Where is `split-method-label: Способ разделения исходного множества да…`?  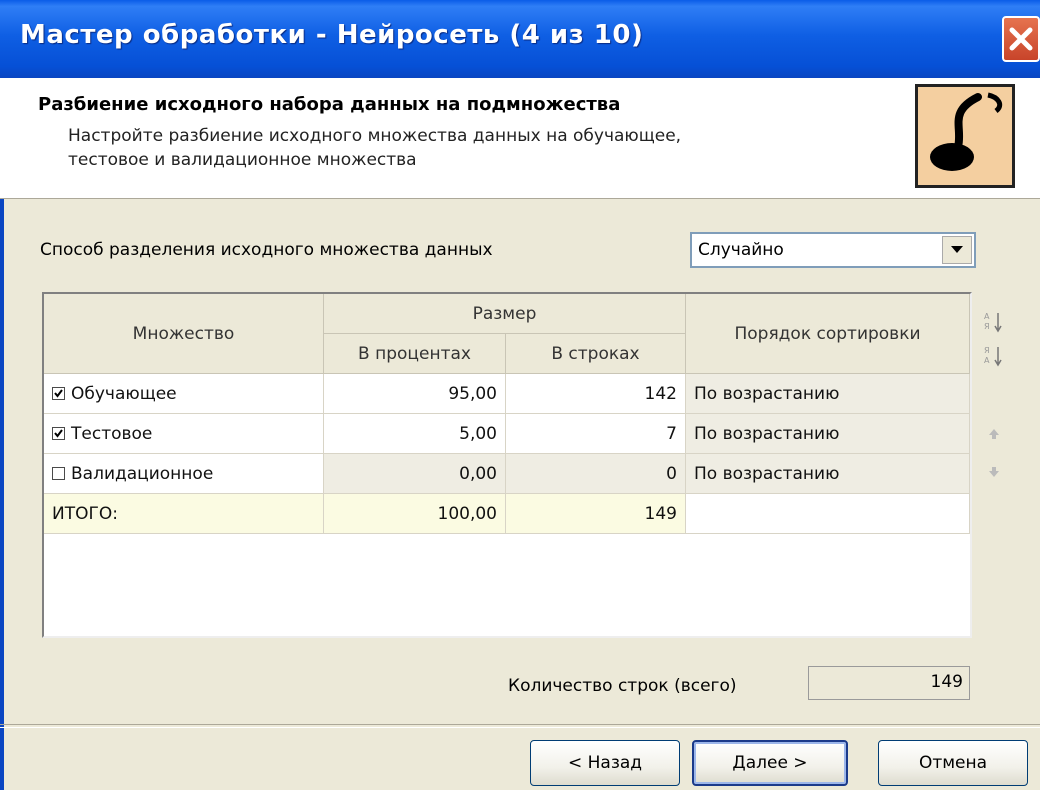
split-method-label: Способ разделения исходного множества да… is located at coordinates (266, 250).